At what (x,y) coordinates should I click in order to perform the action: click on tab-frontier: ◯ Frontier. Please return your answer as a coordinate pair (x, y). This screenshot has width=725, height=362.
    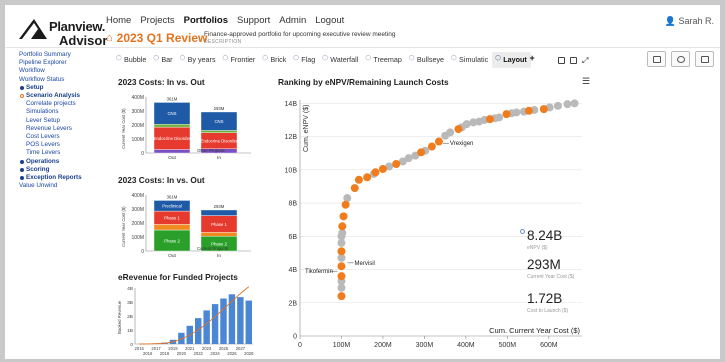
    Looking at the image, I should click on (240, 60).